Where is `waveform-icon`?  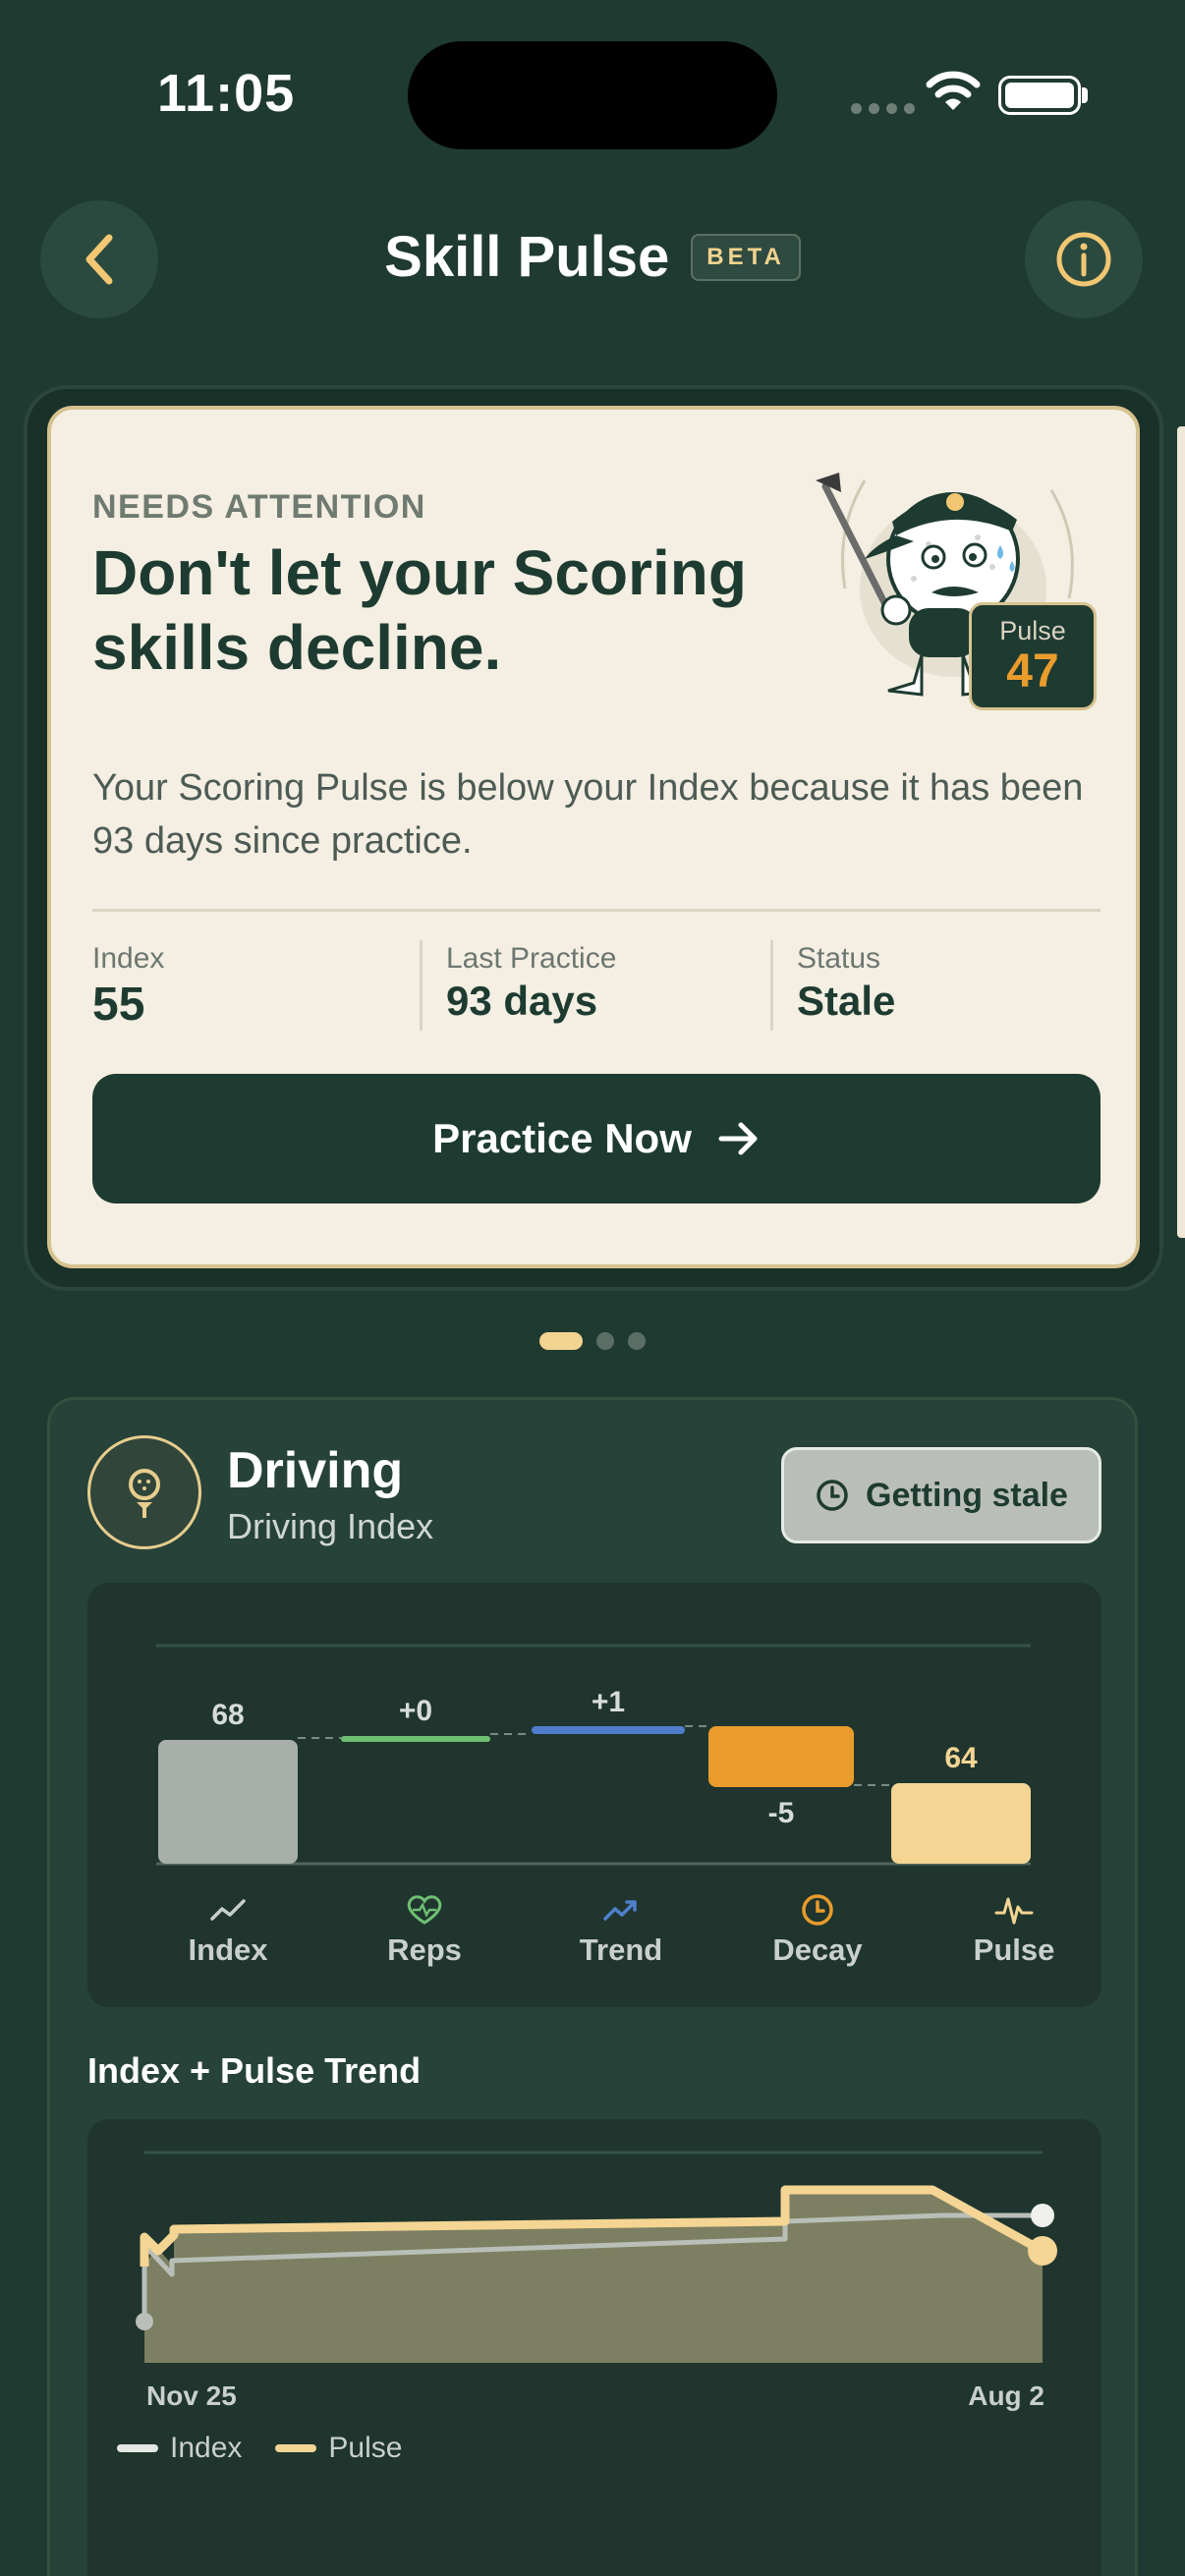 waveform-icon is located at coordinates (1014, 1911).